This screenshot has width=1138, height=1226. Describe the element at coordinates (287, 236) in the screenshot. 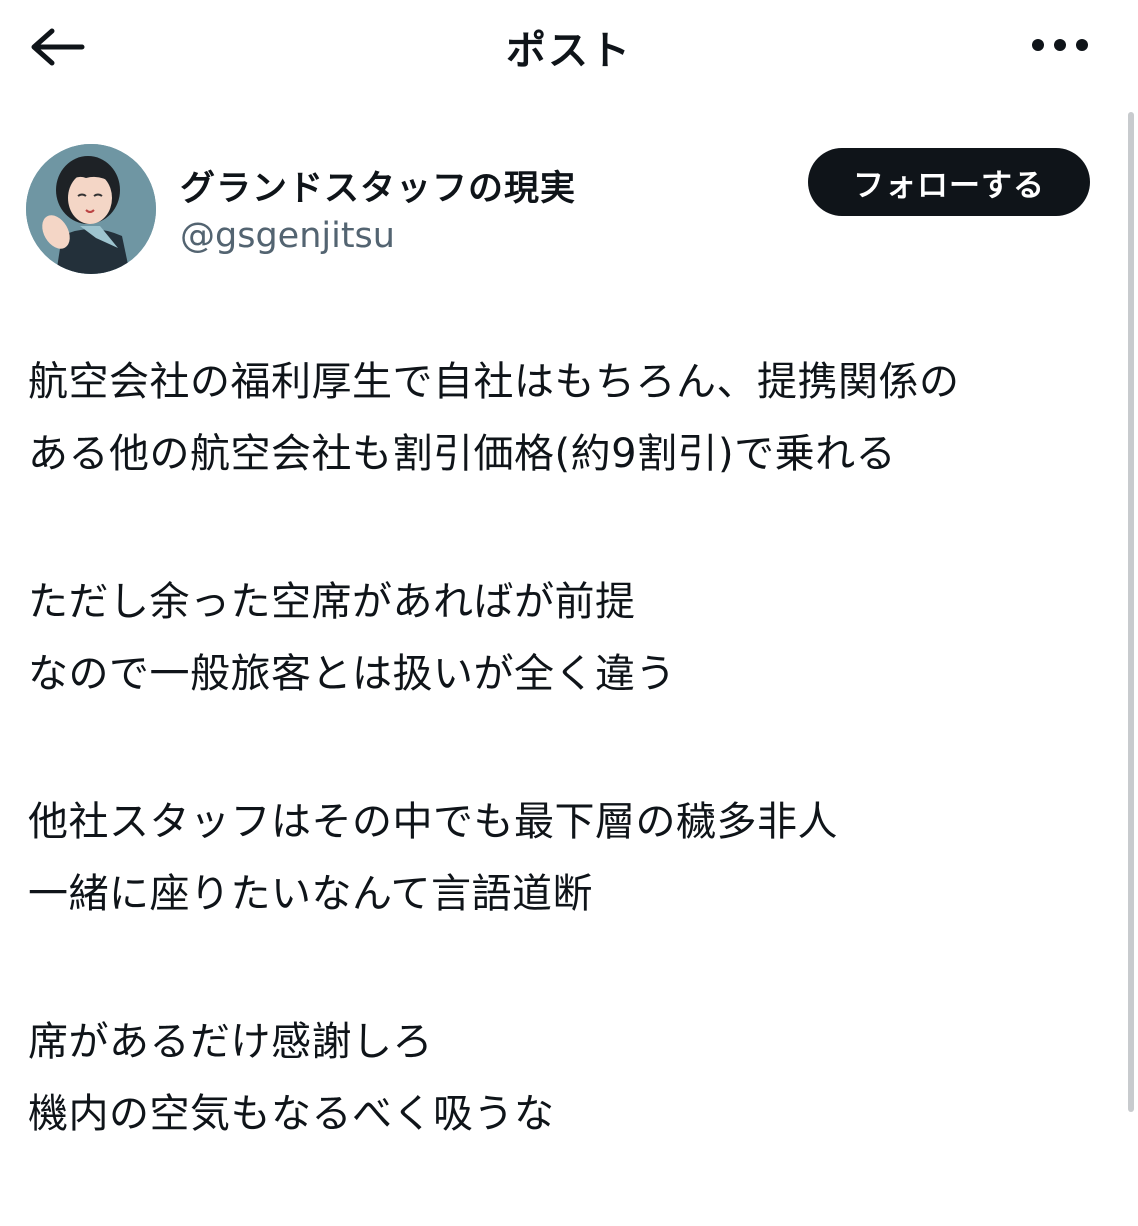

I see `user-handle: @gsgenjitsu` at that location.